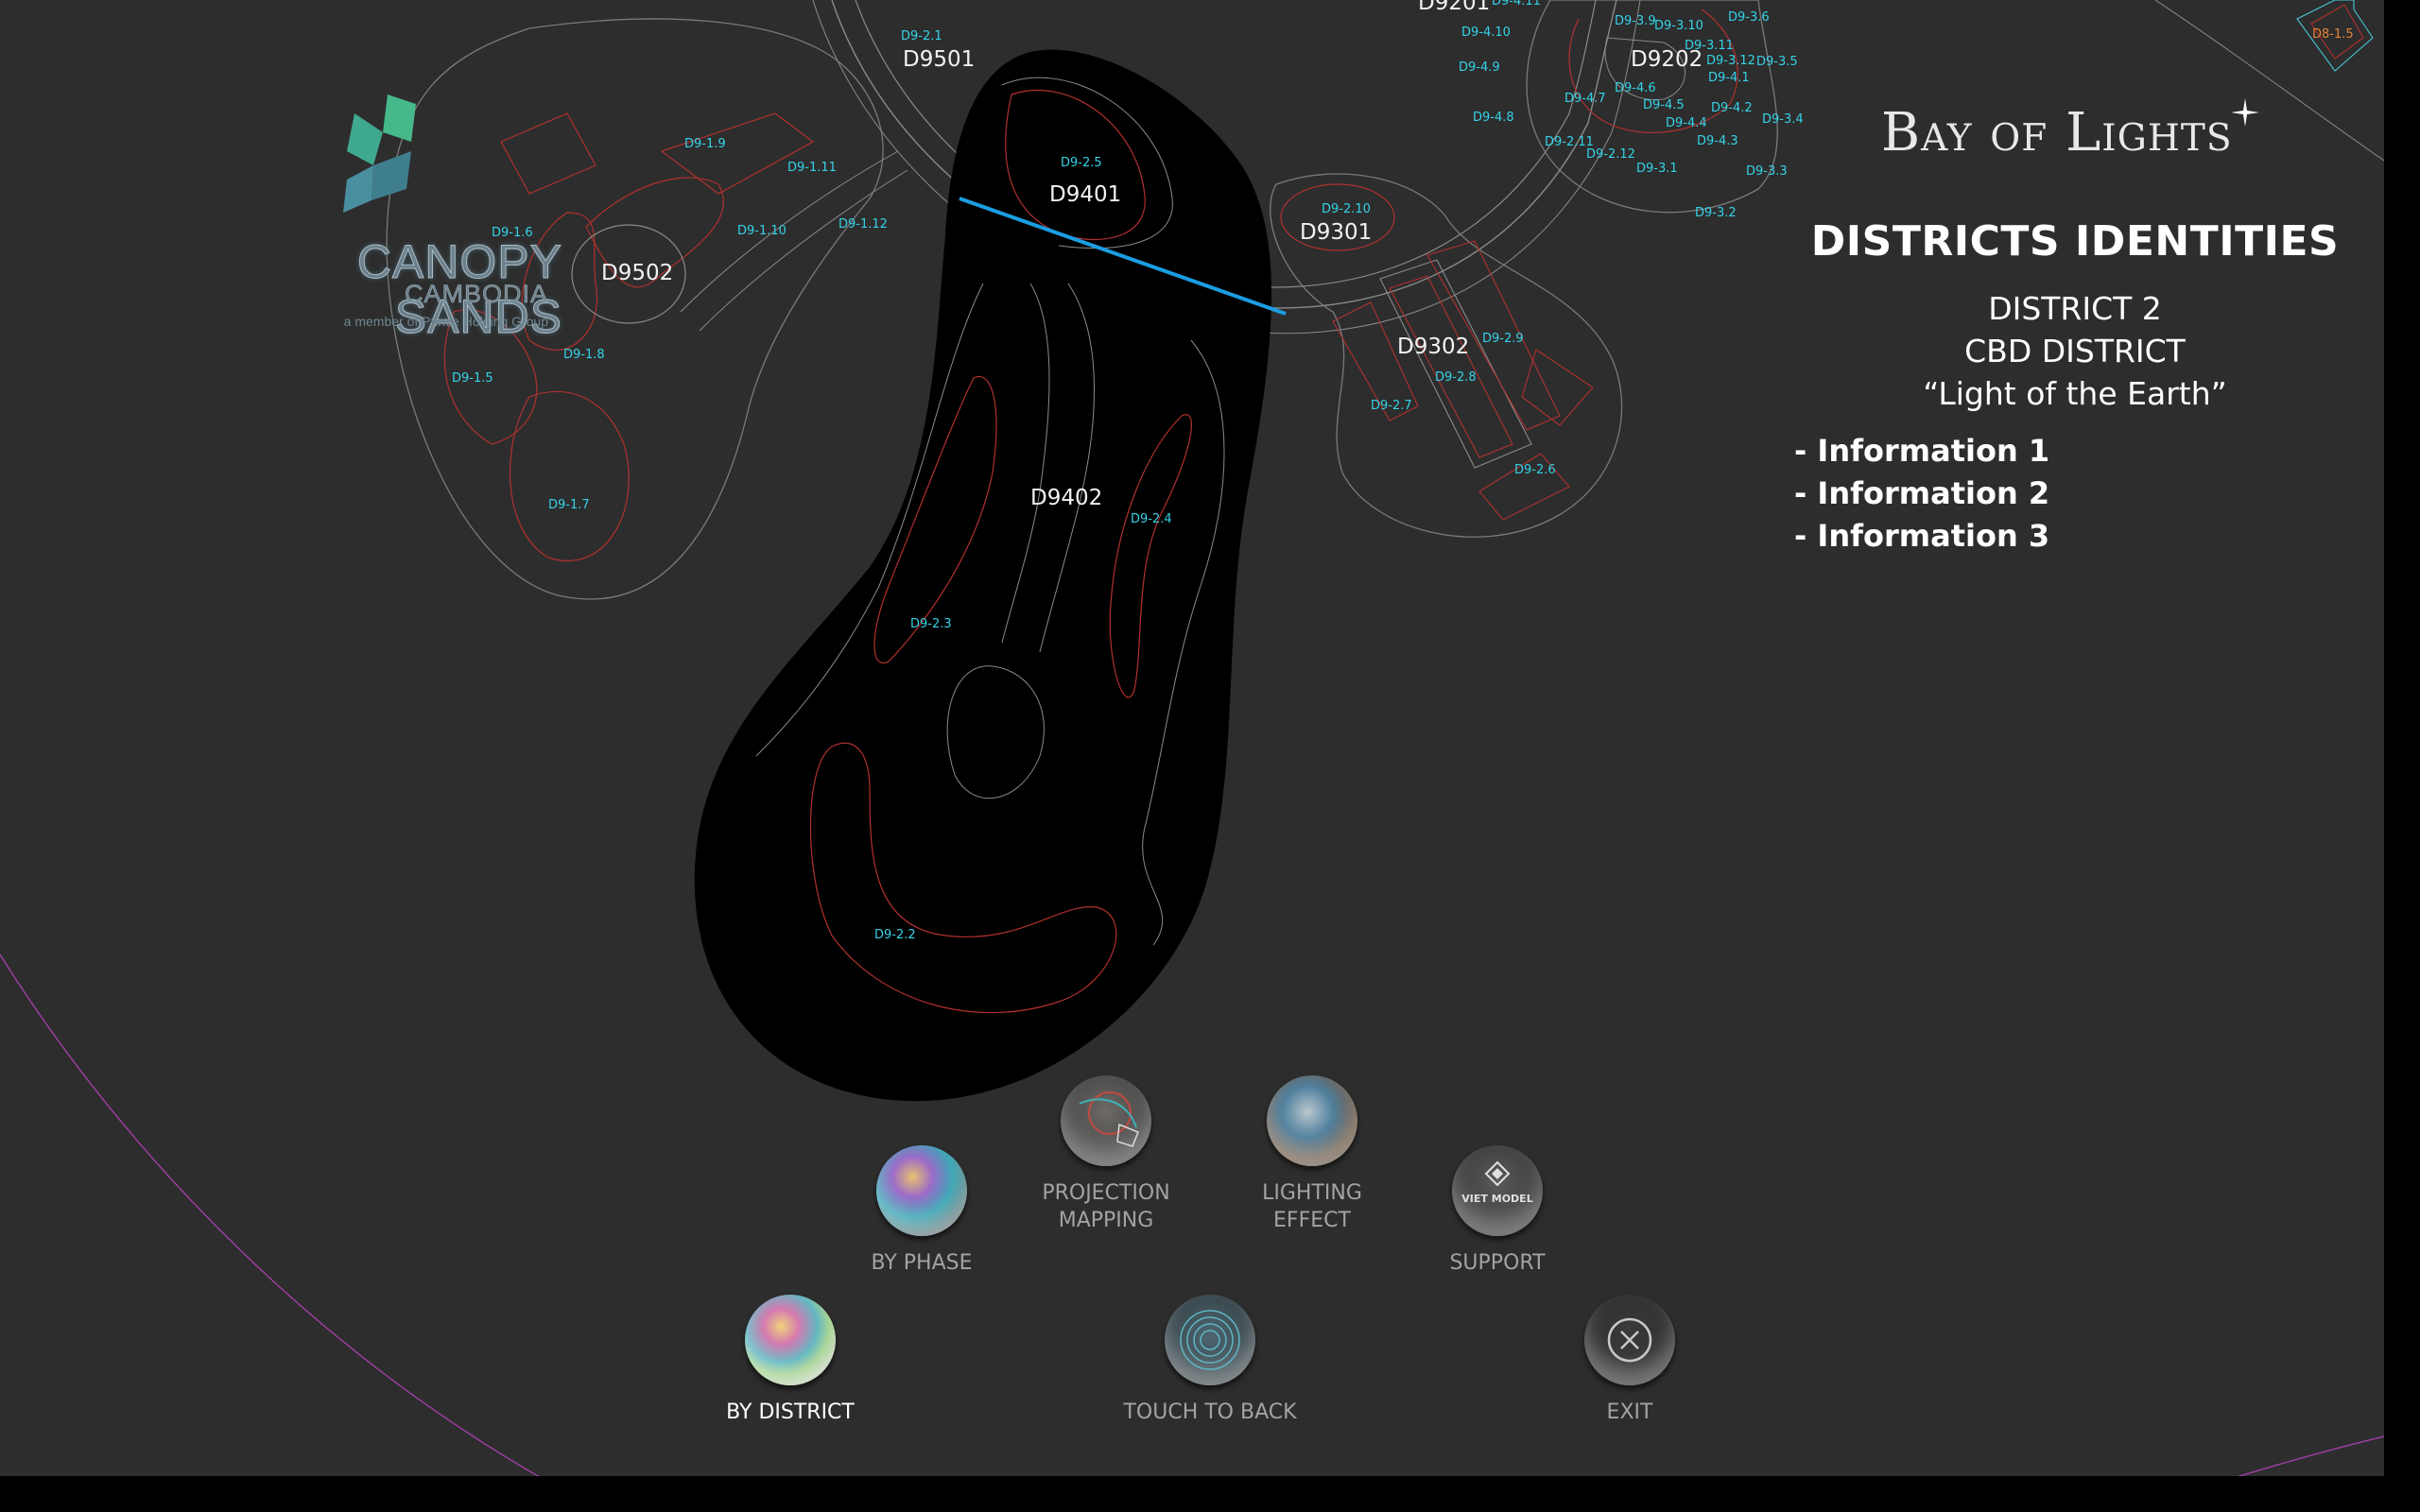 The image size is (2420, 1512). Describe the element at coordinates (584, 355) in the screenshot. I see `parcel-label: D9-1.8` at that location.